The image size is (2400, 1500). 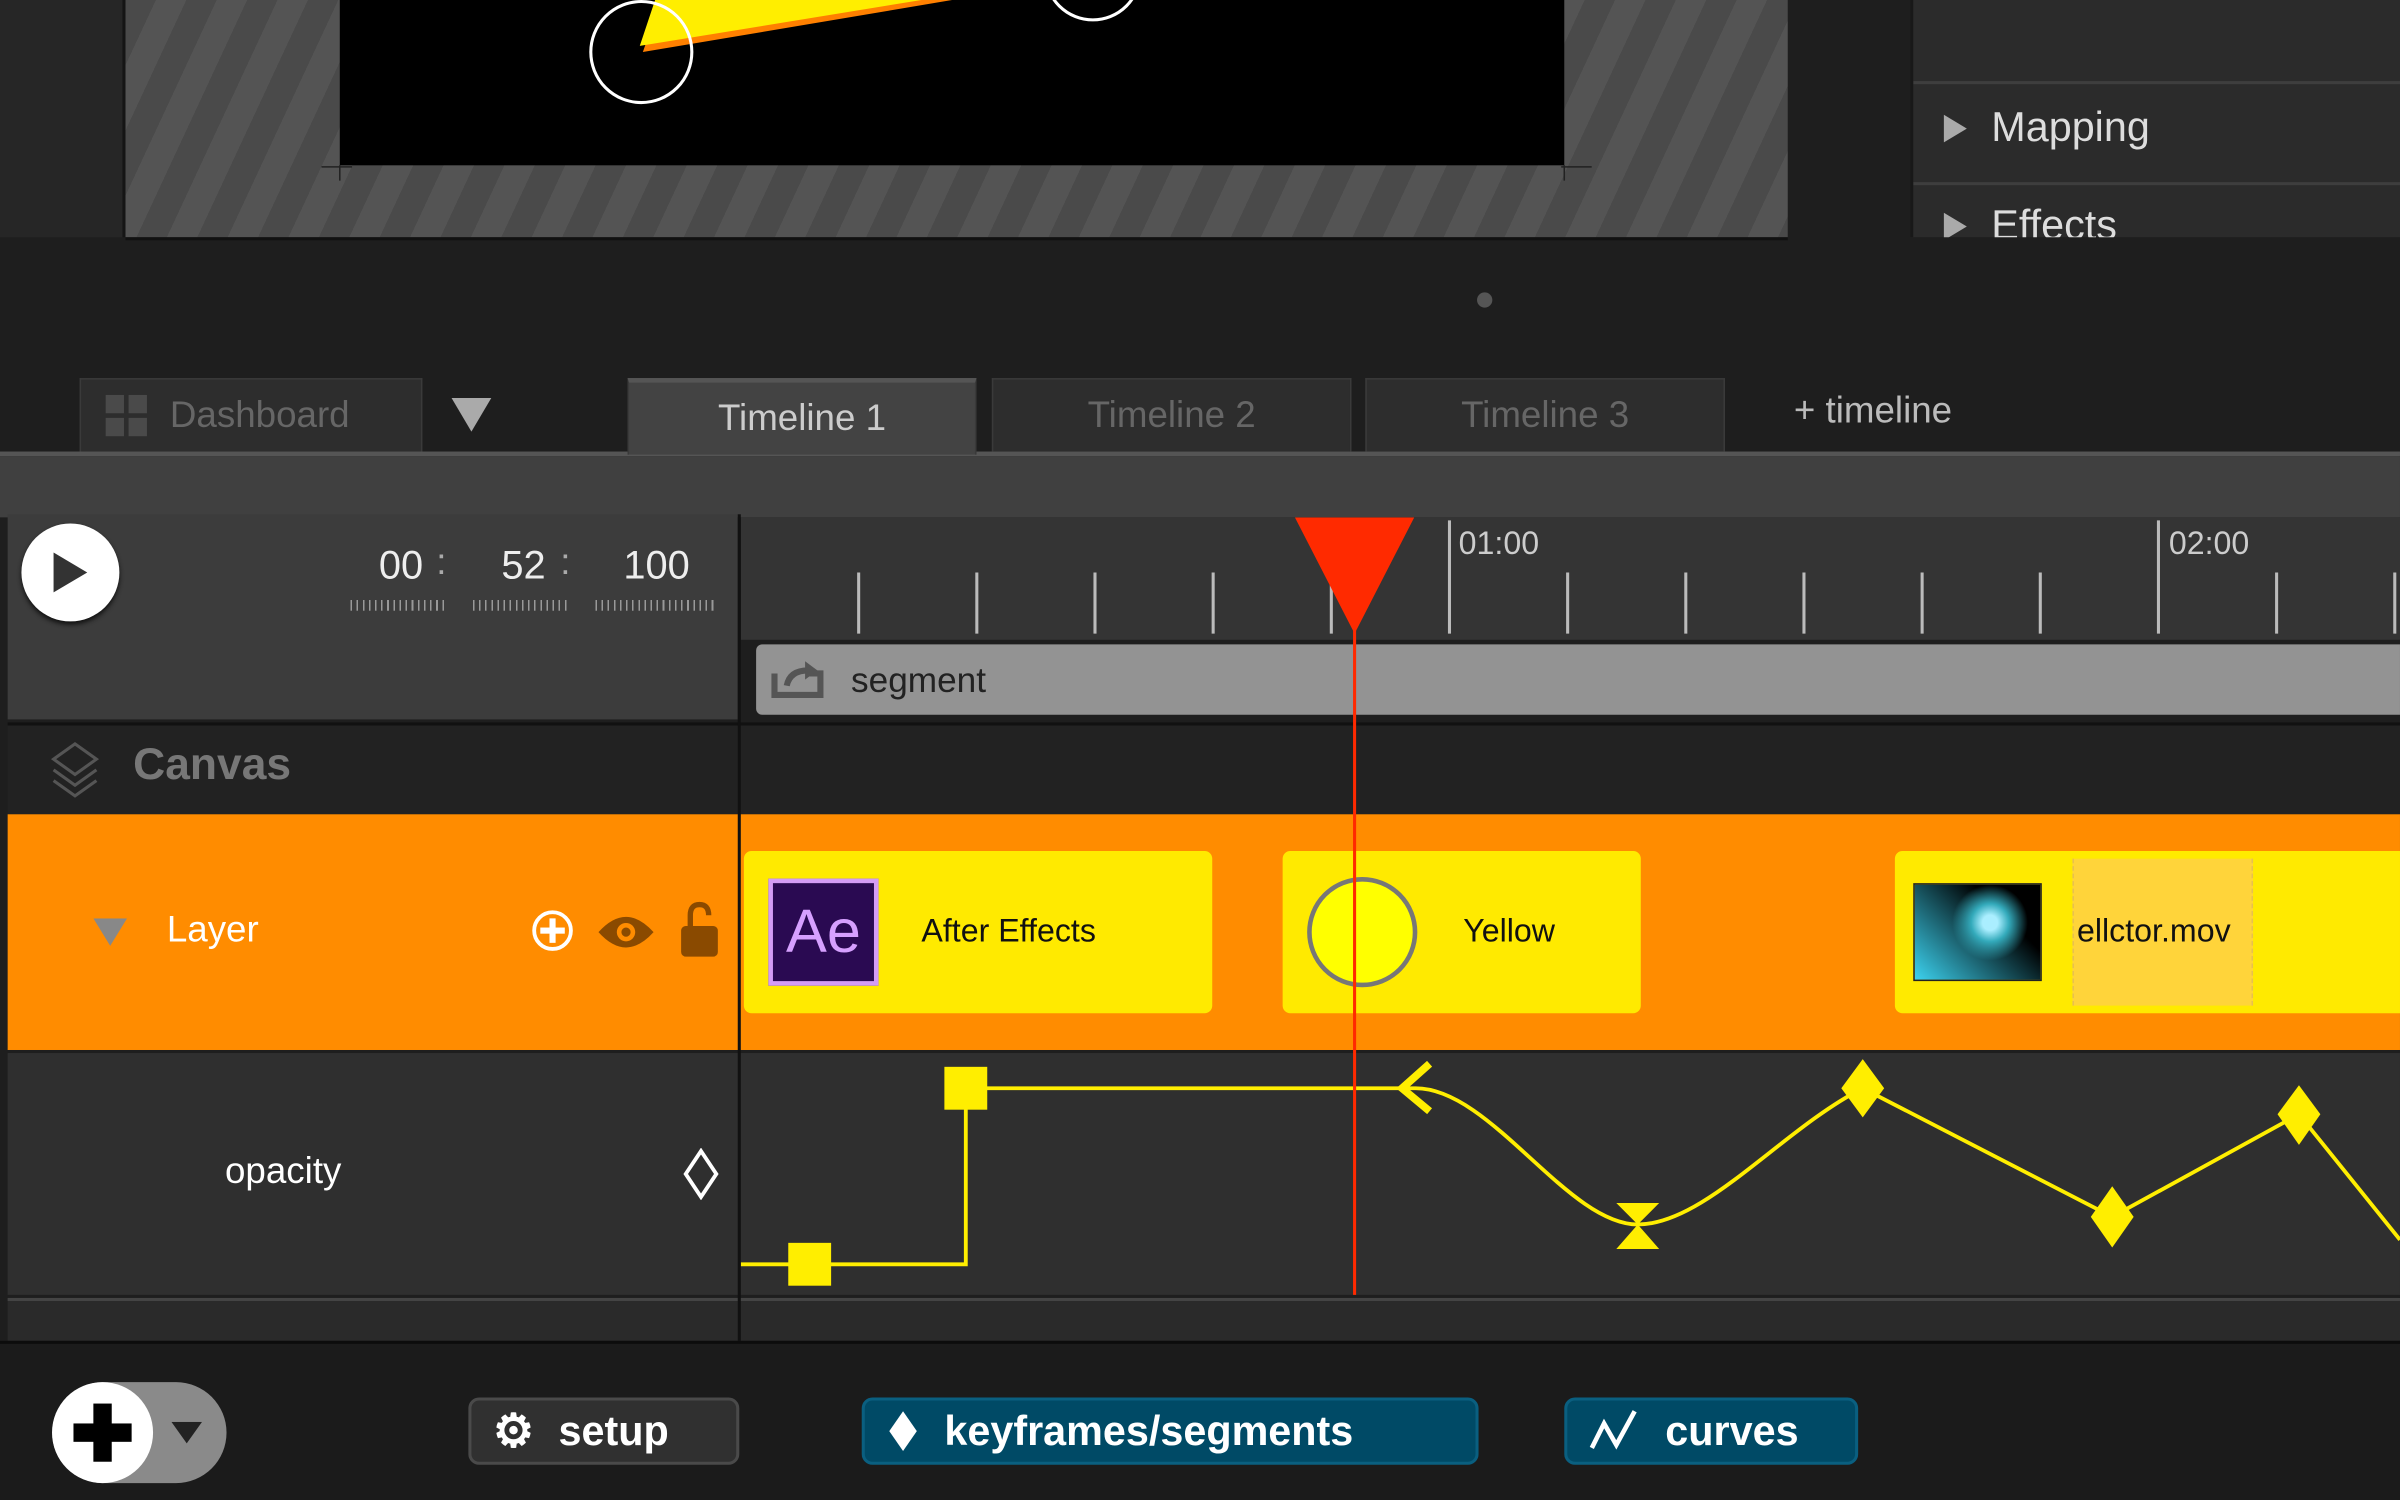 I want to click on video-thumbnail, so click(x=1977, y=932).